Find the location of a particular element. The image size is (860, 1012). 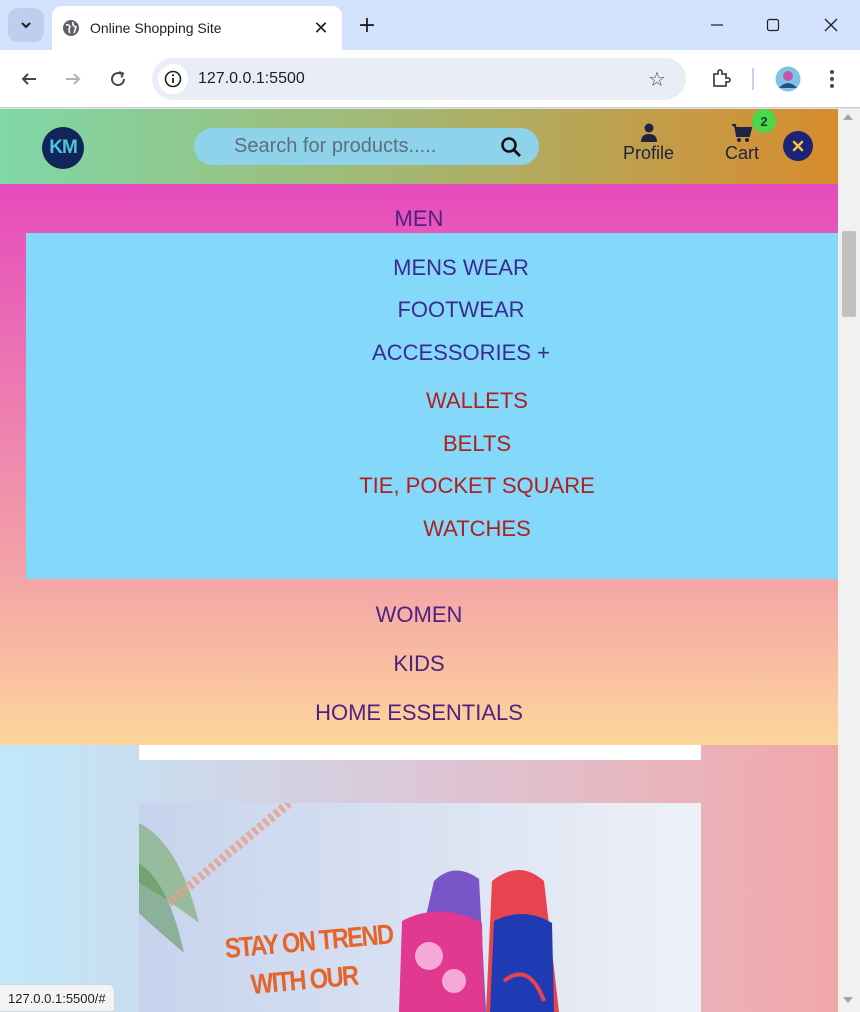

submenu-item-footwear: FOOTWEAR is located at coordinates (432, 310).